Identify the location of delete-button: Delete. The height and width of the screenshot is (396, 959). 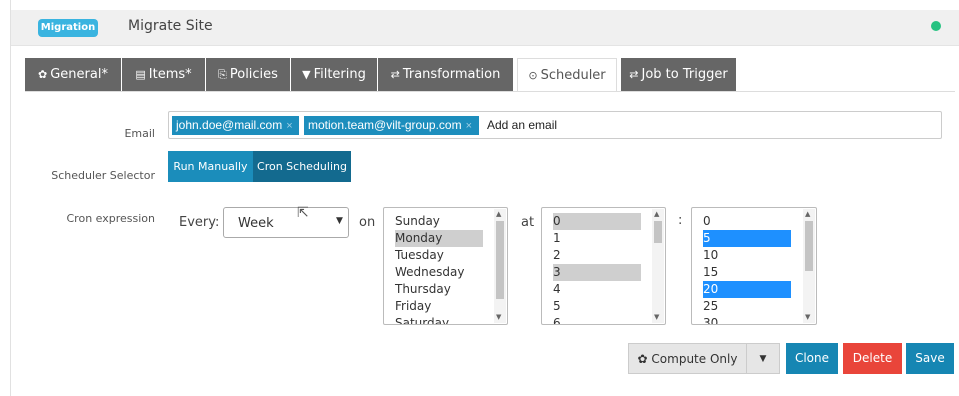
(872, 358).